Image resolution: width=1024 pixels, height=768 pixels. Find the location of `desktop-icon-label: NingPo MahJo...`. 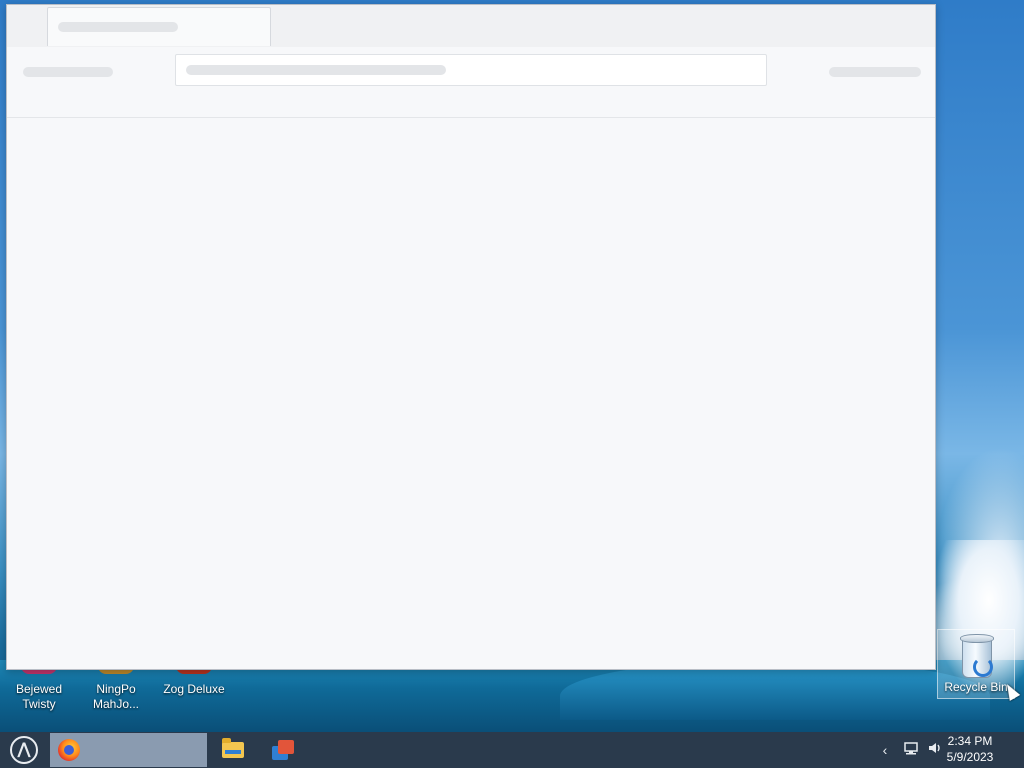

desktop-icon-label: NingPo MahJo... is located at coordinates (116, 696).